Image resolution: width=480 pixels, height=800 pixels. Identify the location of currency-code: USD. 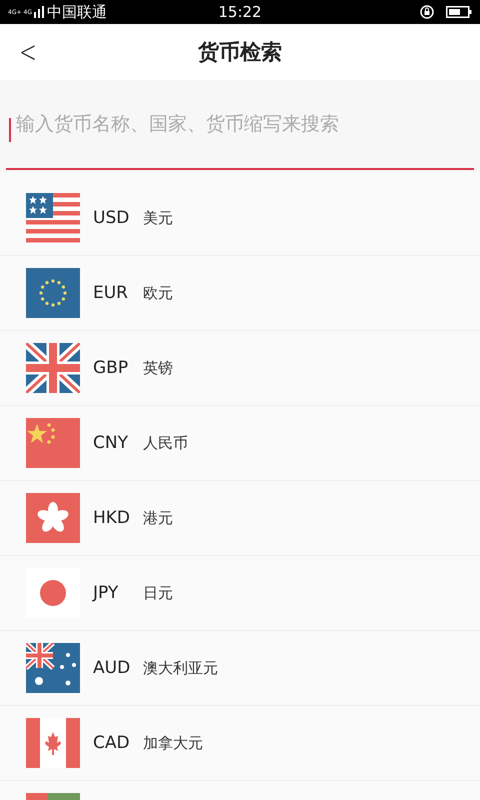
(111, 218).